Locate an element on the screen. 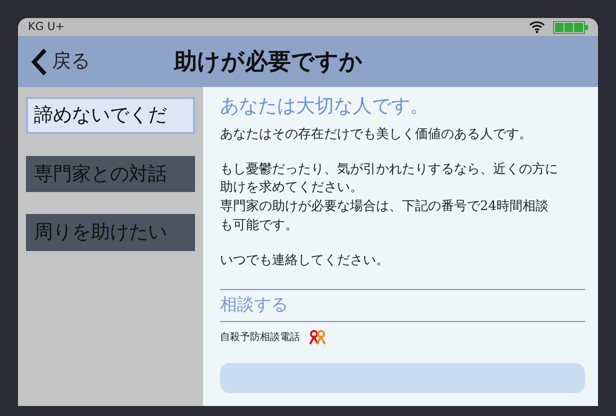  back-button: 戻る is located at coordinates (54, 61).